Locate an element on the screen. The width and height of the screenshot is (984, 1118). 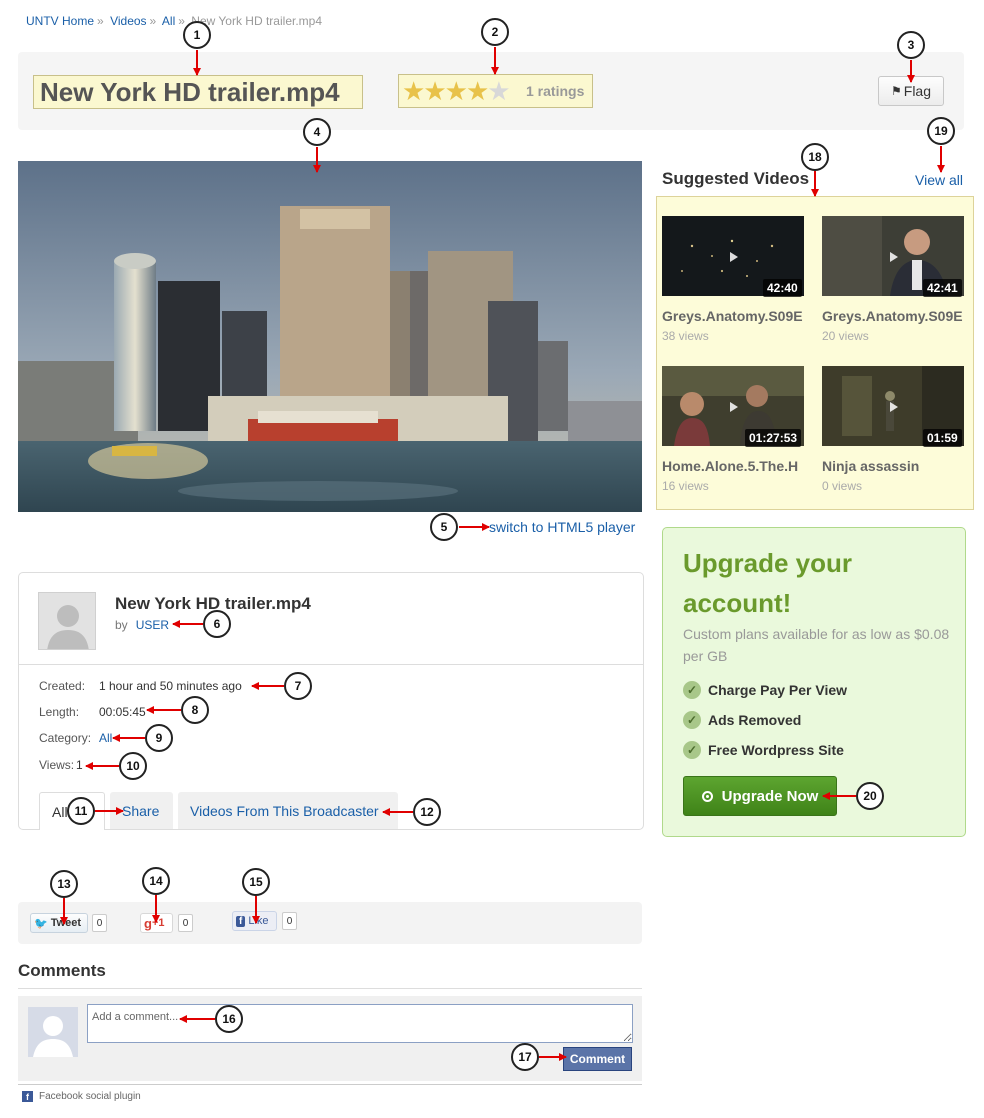
callout-15: 15 is located at coordinates (256, 882).